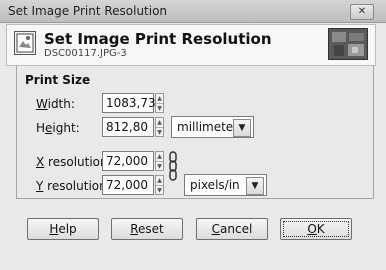  What do you see at coordinates (159, 127) in the screenshot?
I see `height-stepper: ▲ ▼` at bounding box center [159, 127].